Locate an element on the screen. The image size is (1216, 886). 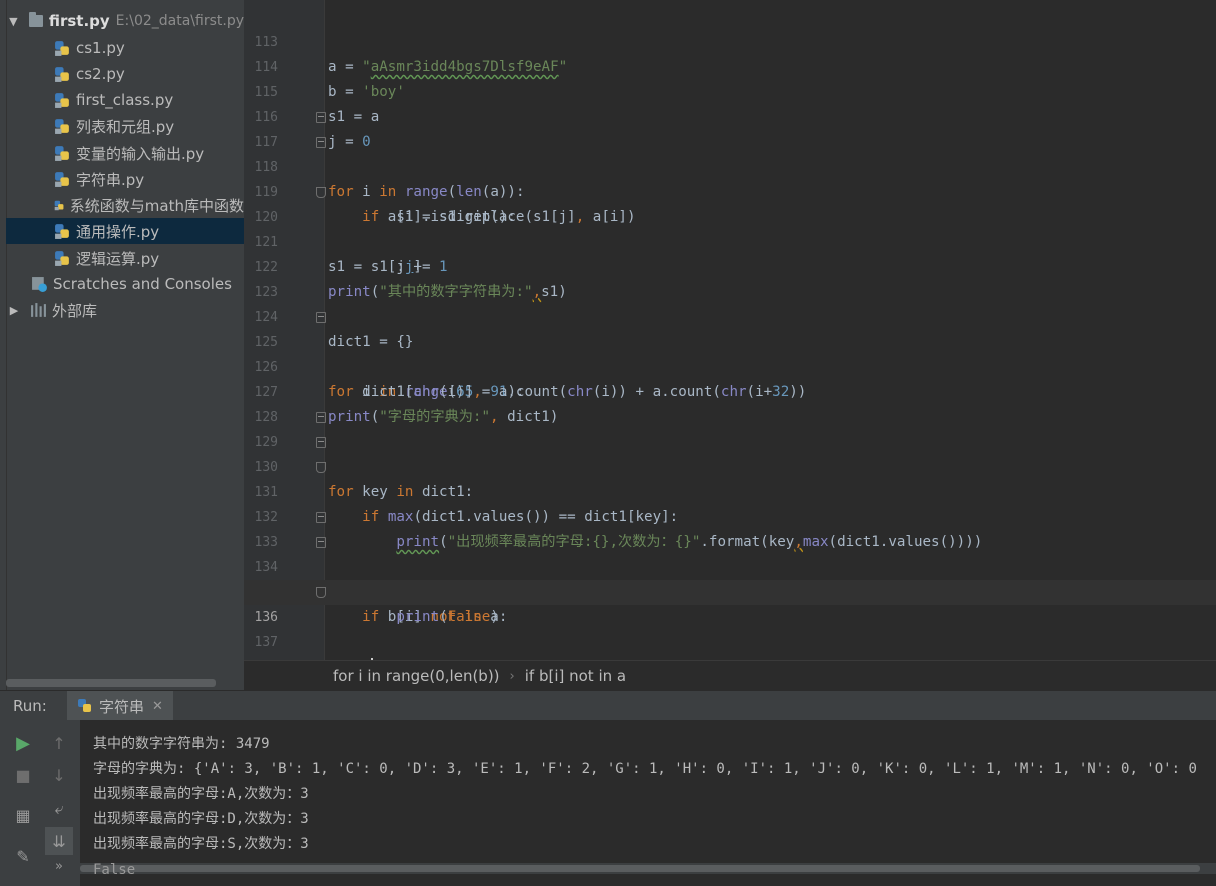
tree-file-logic: 逻辑运算.py is located at coordinates (125, 258).